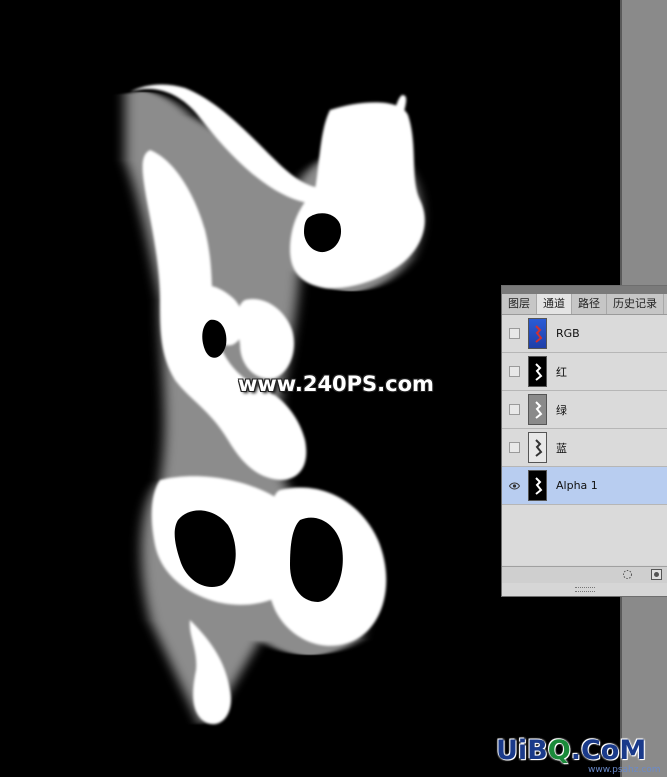 This screenshot has height=777, width=667. I want to click on load-selection-icon, so click(627, 574).